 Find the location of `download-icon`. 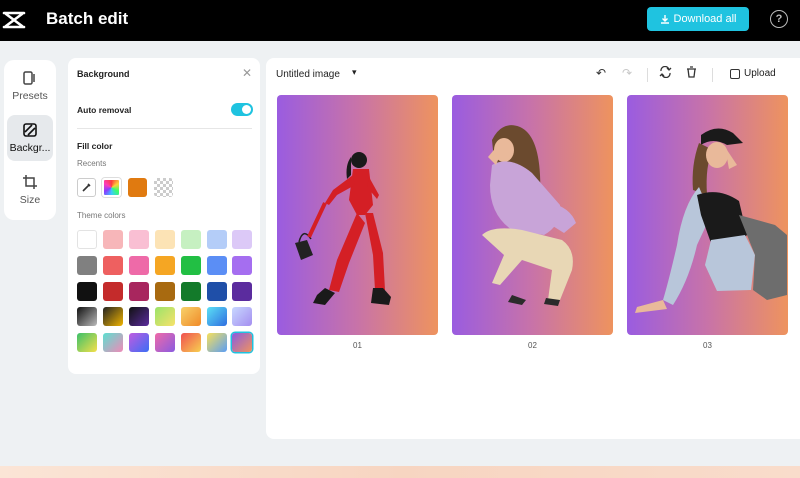

download-icon is located at coordinates (664, 19).